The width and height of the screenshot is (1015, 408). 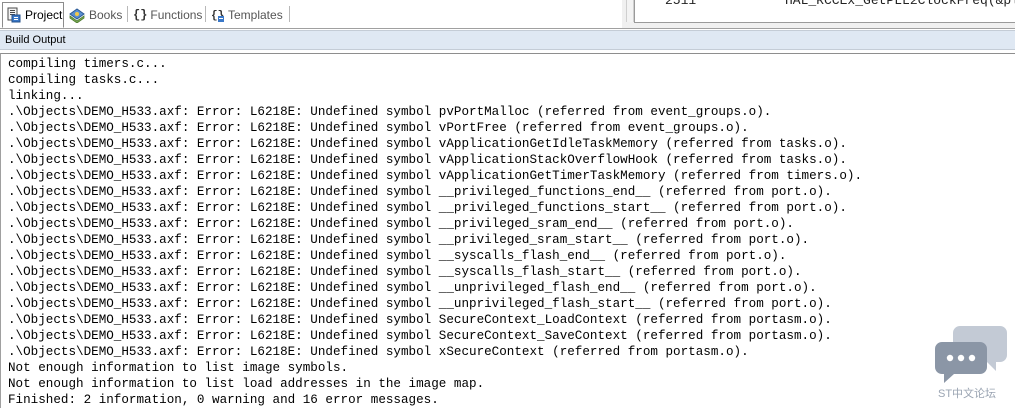 I want to click on tab-project-label: Project, so click(x=44, y=15).